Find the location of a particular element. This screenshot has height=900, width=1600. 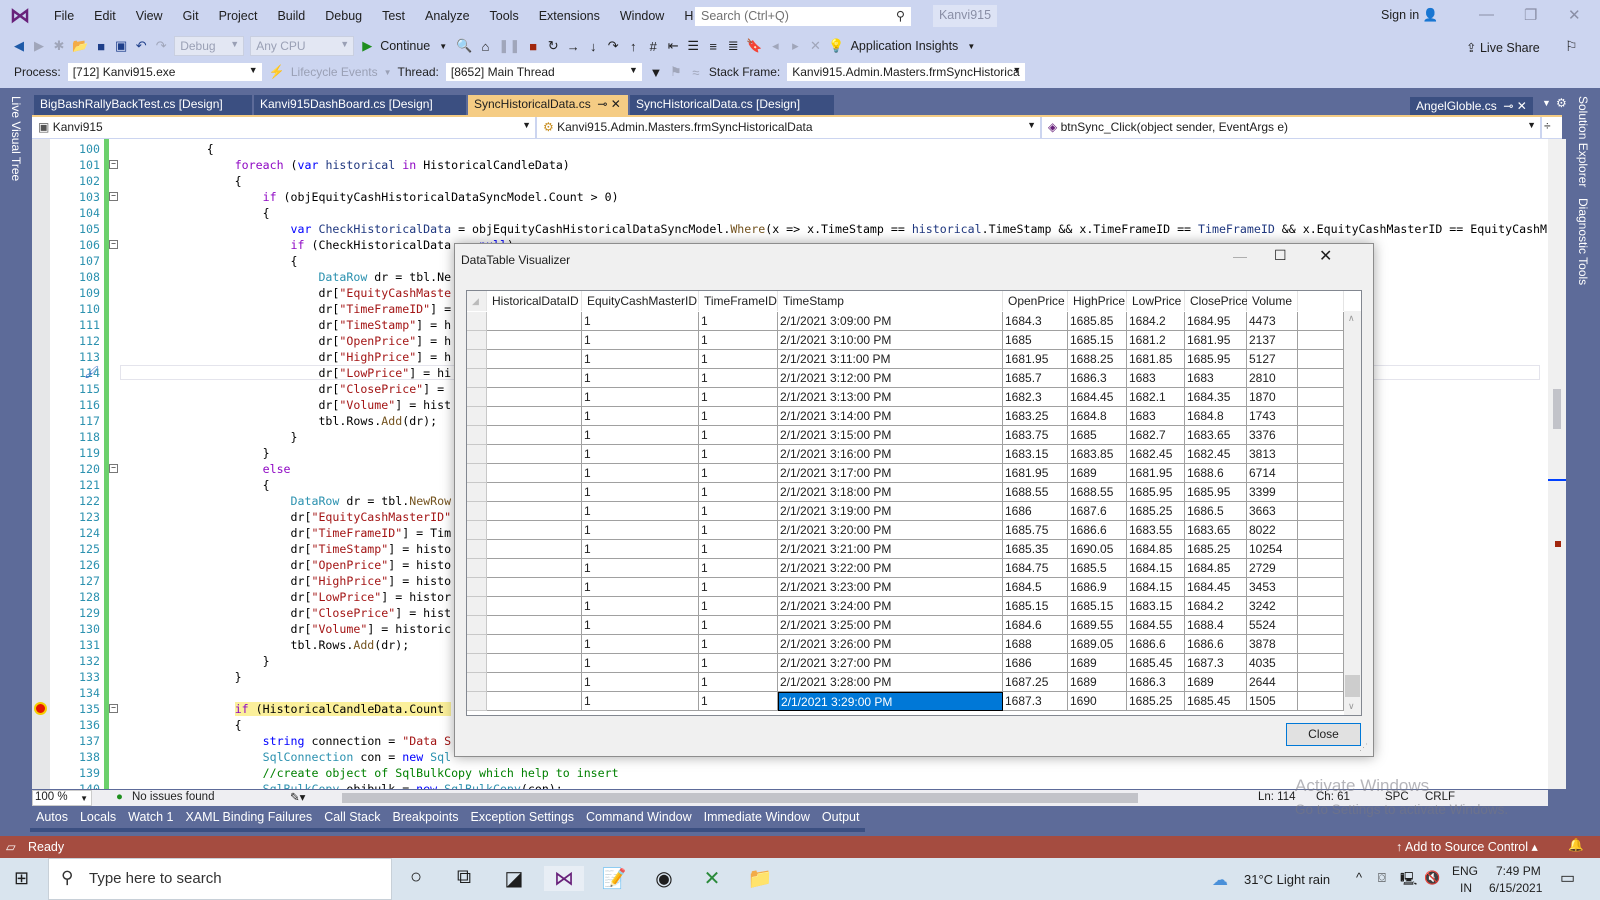

grid-cell: 1685.15 is located at coordinates (1097, 340).